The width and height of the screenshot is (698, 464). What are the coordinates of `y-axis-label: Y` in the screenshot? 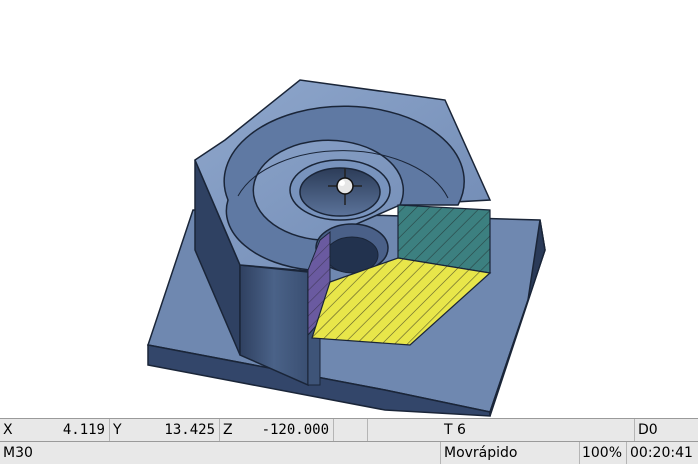 It's located at (117, 430).